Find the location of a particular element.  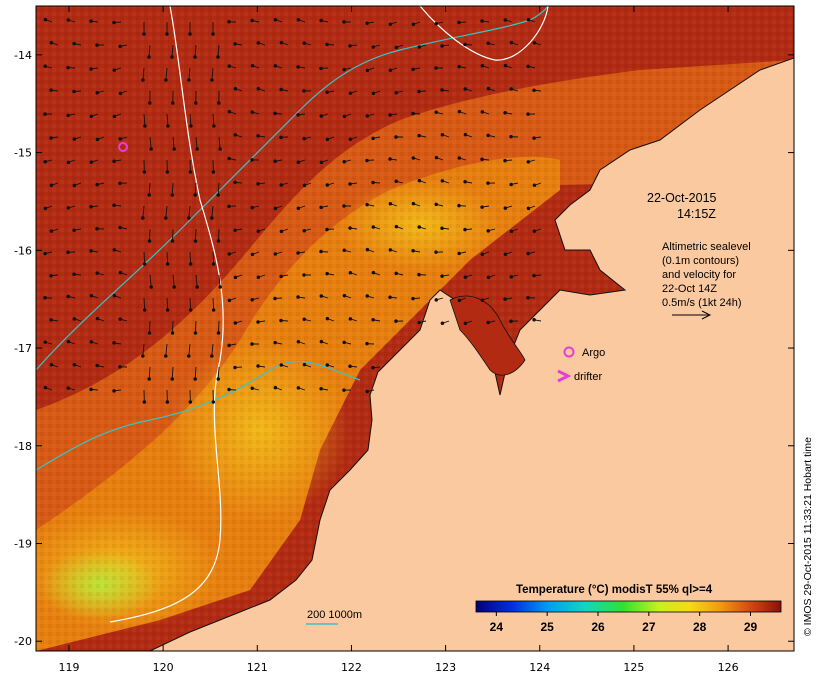

x-tick-label: 122 is located at coordinates (351, 667).